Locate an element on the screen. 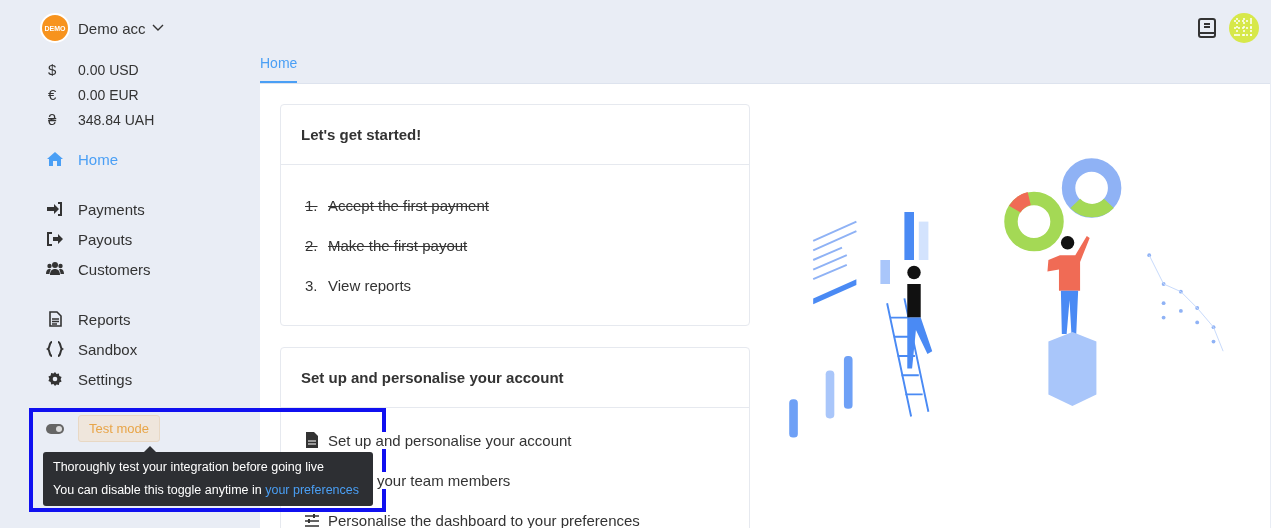  balance-amount: 0.00 EUR is located at coordinates (108, 94).